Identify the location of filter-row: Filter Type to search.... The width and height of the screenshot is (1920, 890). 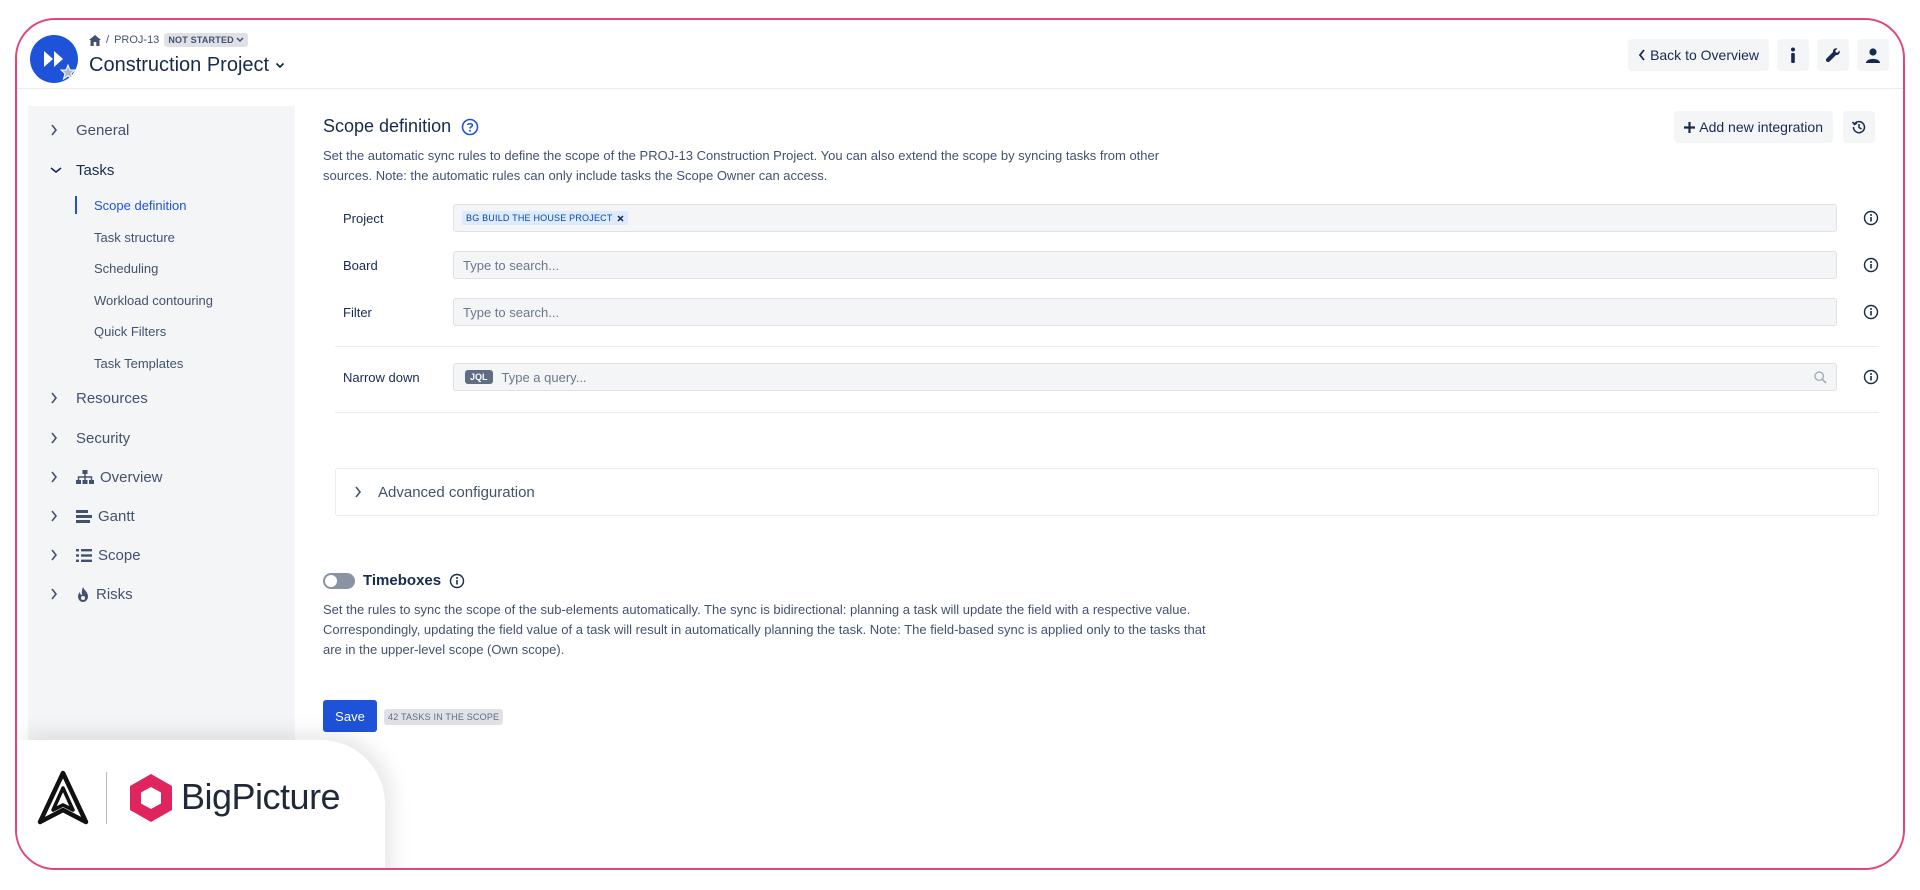
(1111, 312).